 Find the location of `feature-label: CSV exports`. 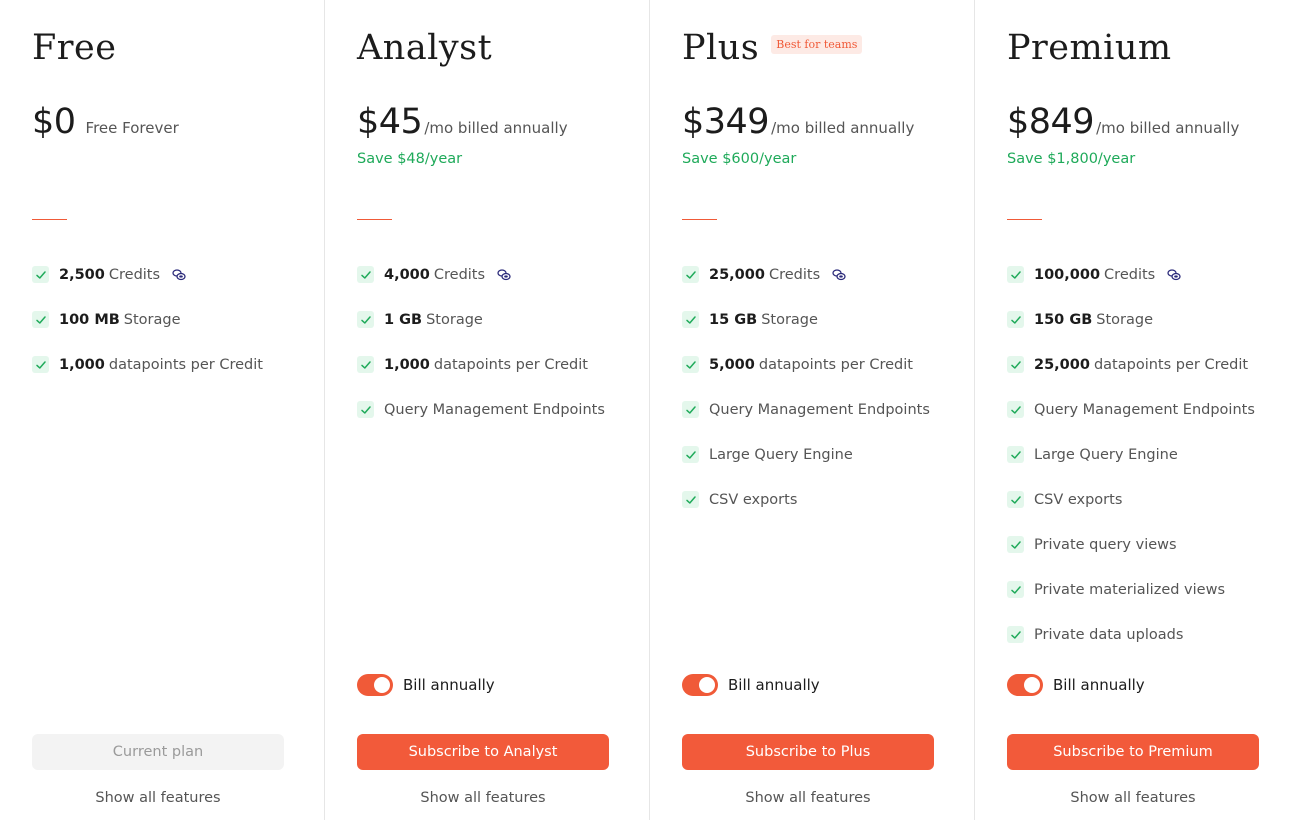

feature-label: CSV exports is located at coordinates (1078, 499).